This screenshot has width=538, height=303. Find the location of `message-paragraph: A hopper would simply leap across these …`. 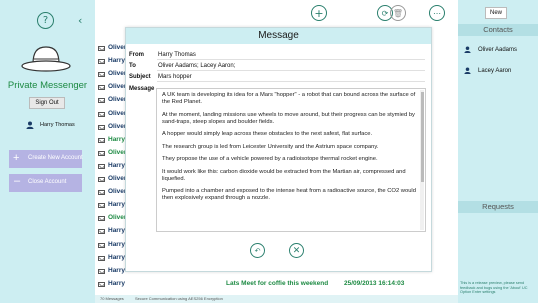

message-paragraph: A hopper would simply leap across these … is located at coordinates (267, 134).